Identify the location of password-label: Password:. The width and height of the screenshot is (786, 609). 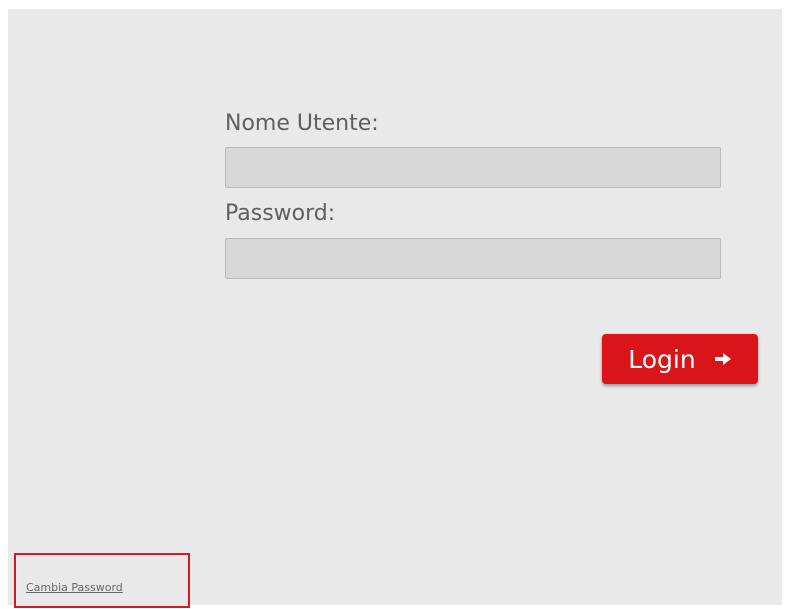
(280, 213).